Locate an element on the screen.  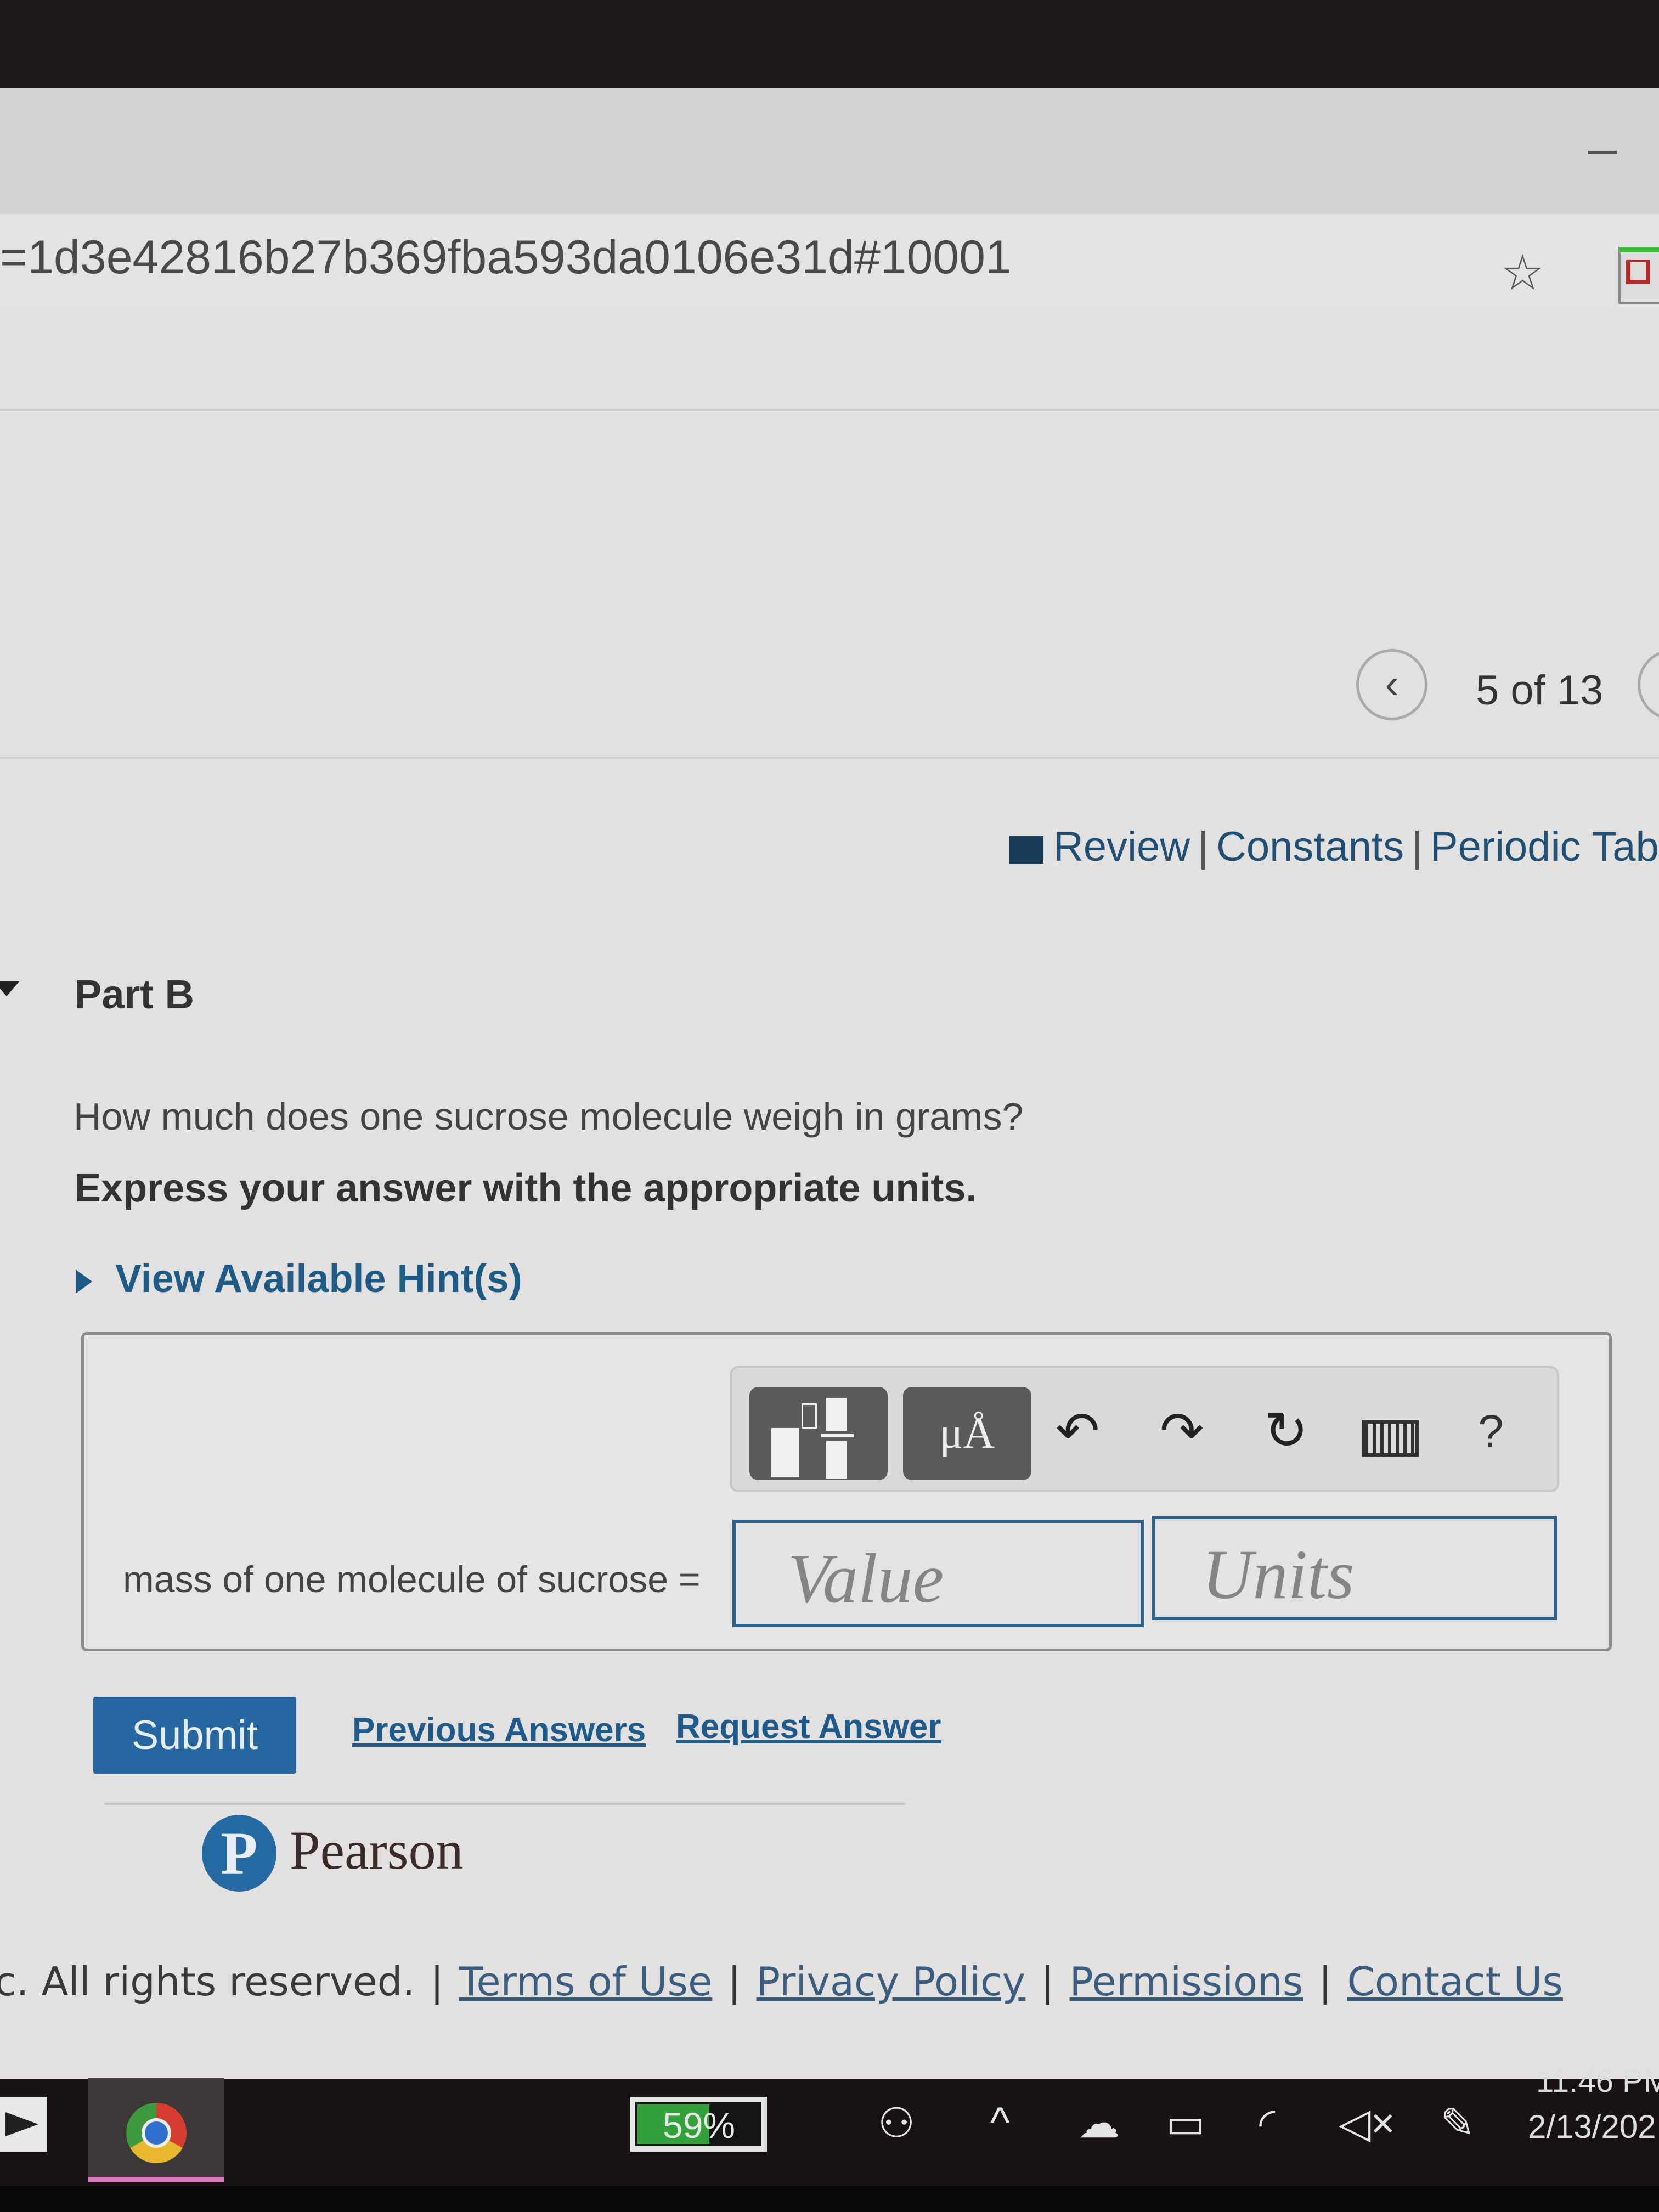
clock-date: 2/13/202 is located at coordinates (1592, 2127).